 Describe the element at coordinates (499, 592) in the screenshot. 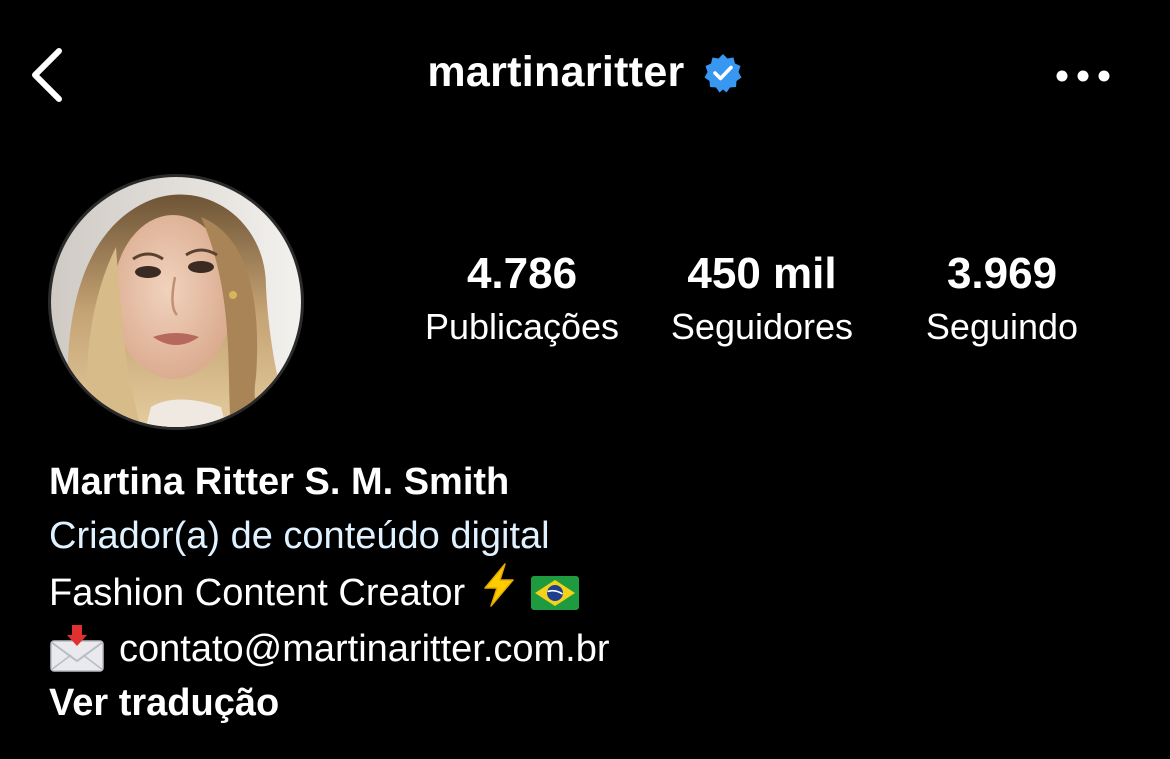

I see `lightning-icon` at that location.